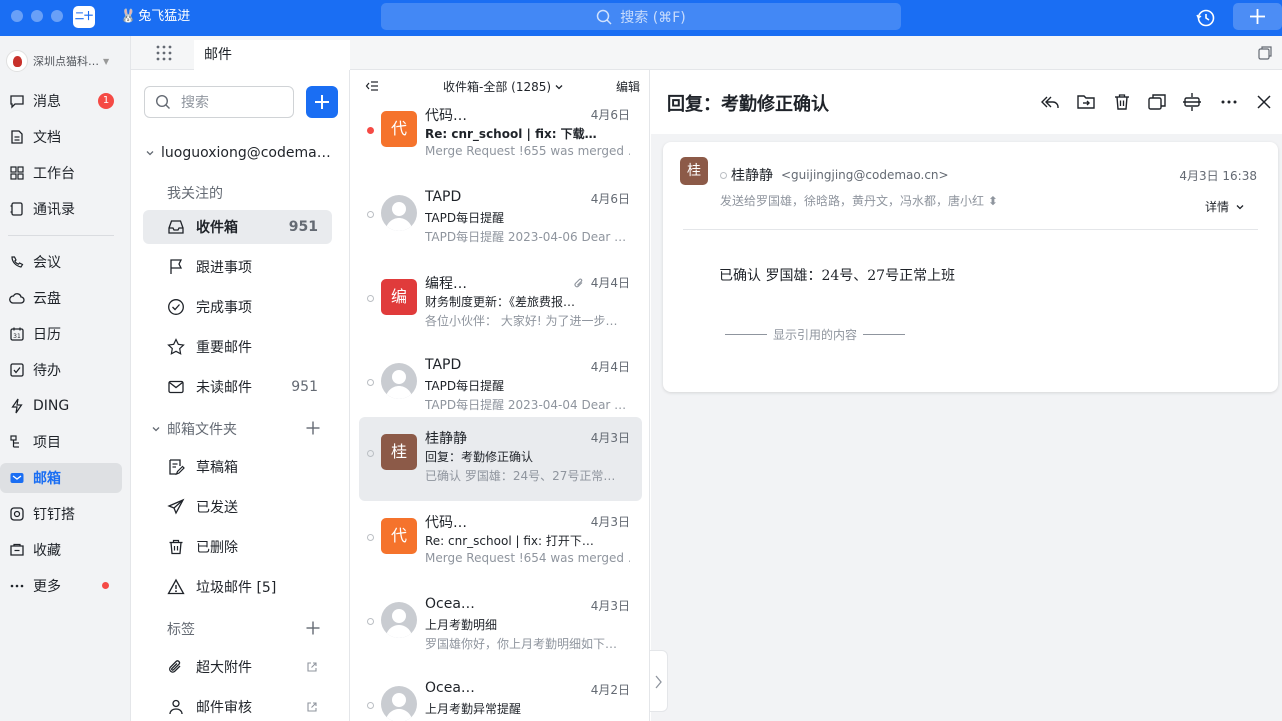 The height and width of the screenshot is (721, 1282). What do you see at coordinates (865, 175) in the screenshot?
I see `sender-address: <guijingjing@codemao.cn>` at bounding box center [865, 175].